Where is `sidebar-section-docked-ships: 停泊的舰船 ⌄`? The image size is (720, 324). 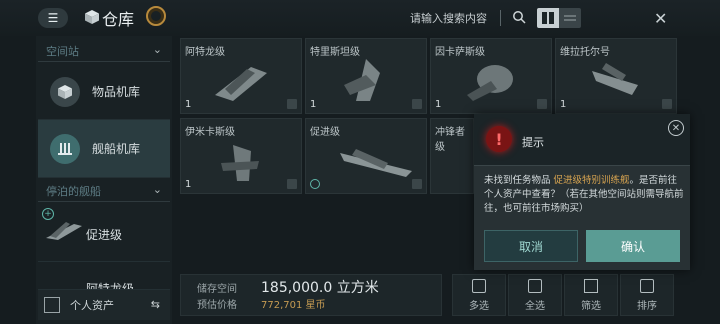 sidebar-section-docked-ships: 停泊的舰船 ⌄ is located at coordinates (104, 191).